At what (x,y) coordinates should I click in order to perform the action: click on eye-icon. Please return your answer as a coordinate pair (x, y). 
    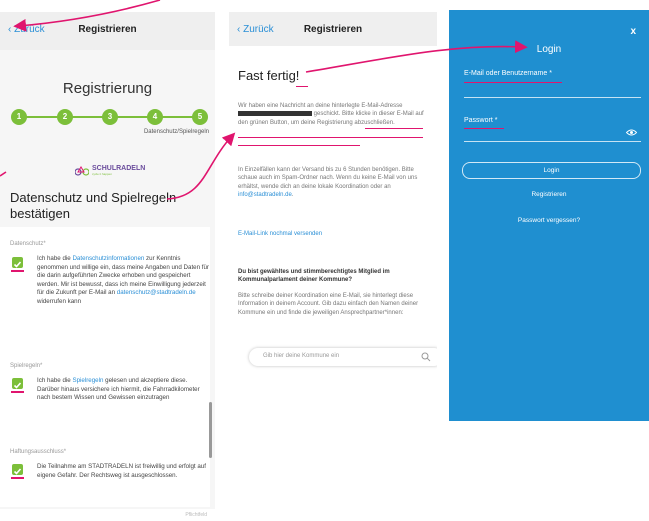
    Looking at the image, I should click on (631, 132).